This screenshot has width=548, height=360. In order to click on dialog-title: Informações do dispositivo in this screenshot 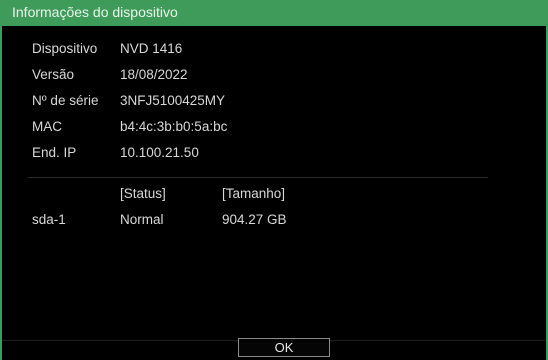, I will do `click(95, 12)`.